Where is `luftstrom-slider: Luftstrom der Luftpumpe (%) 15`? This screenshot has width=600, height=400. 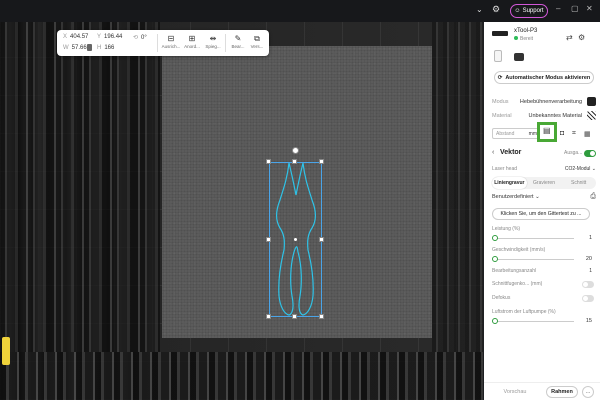 luftstrom-slider: Luftstrom der Luftpumpe (%) 15 is located at coordinates (544, 321).